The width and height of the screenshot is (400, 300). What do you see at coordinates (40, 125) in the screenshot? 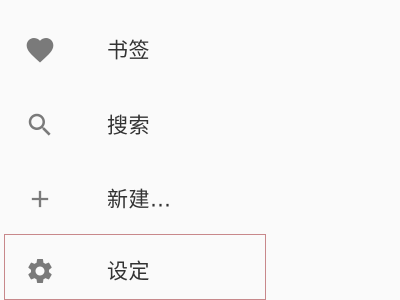
I see `search-icon` at bounding box center [40, 125].